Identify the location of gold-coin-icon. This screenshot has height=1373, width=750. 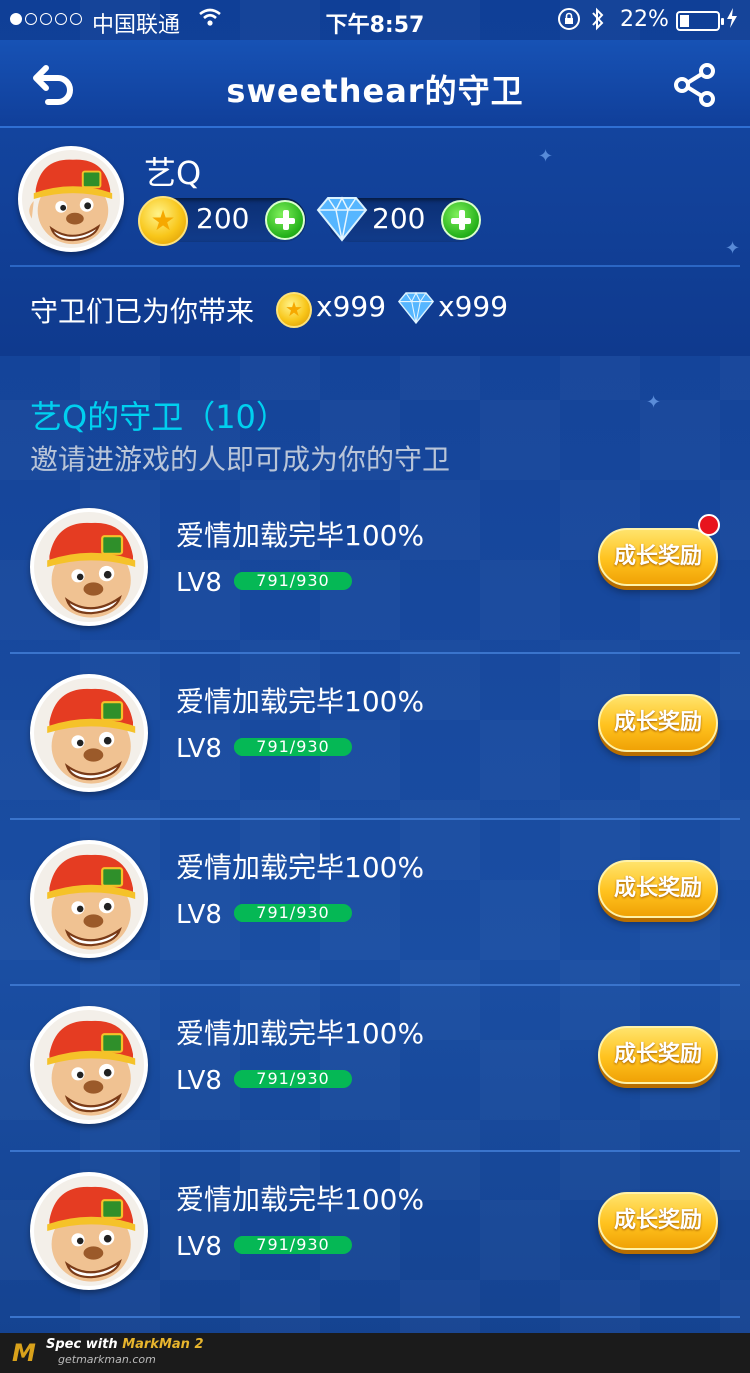
(163, 221).